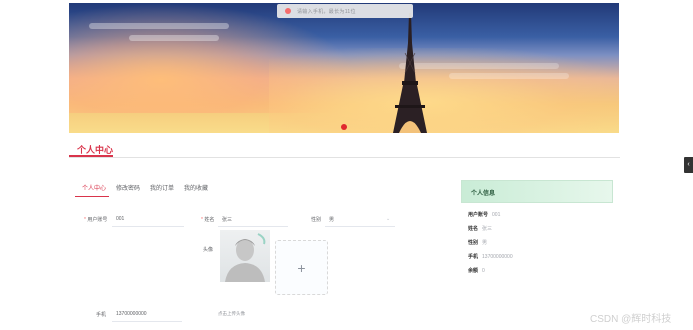  What do you see at coordinates (120, 219) in the screenshot?
I see `username-input: 001` at bounding box center [120, 219].